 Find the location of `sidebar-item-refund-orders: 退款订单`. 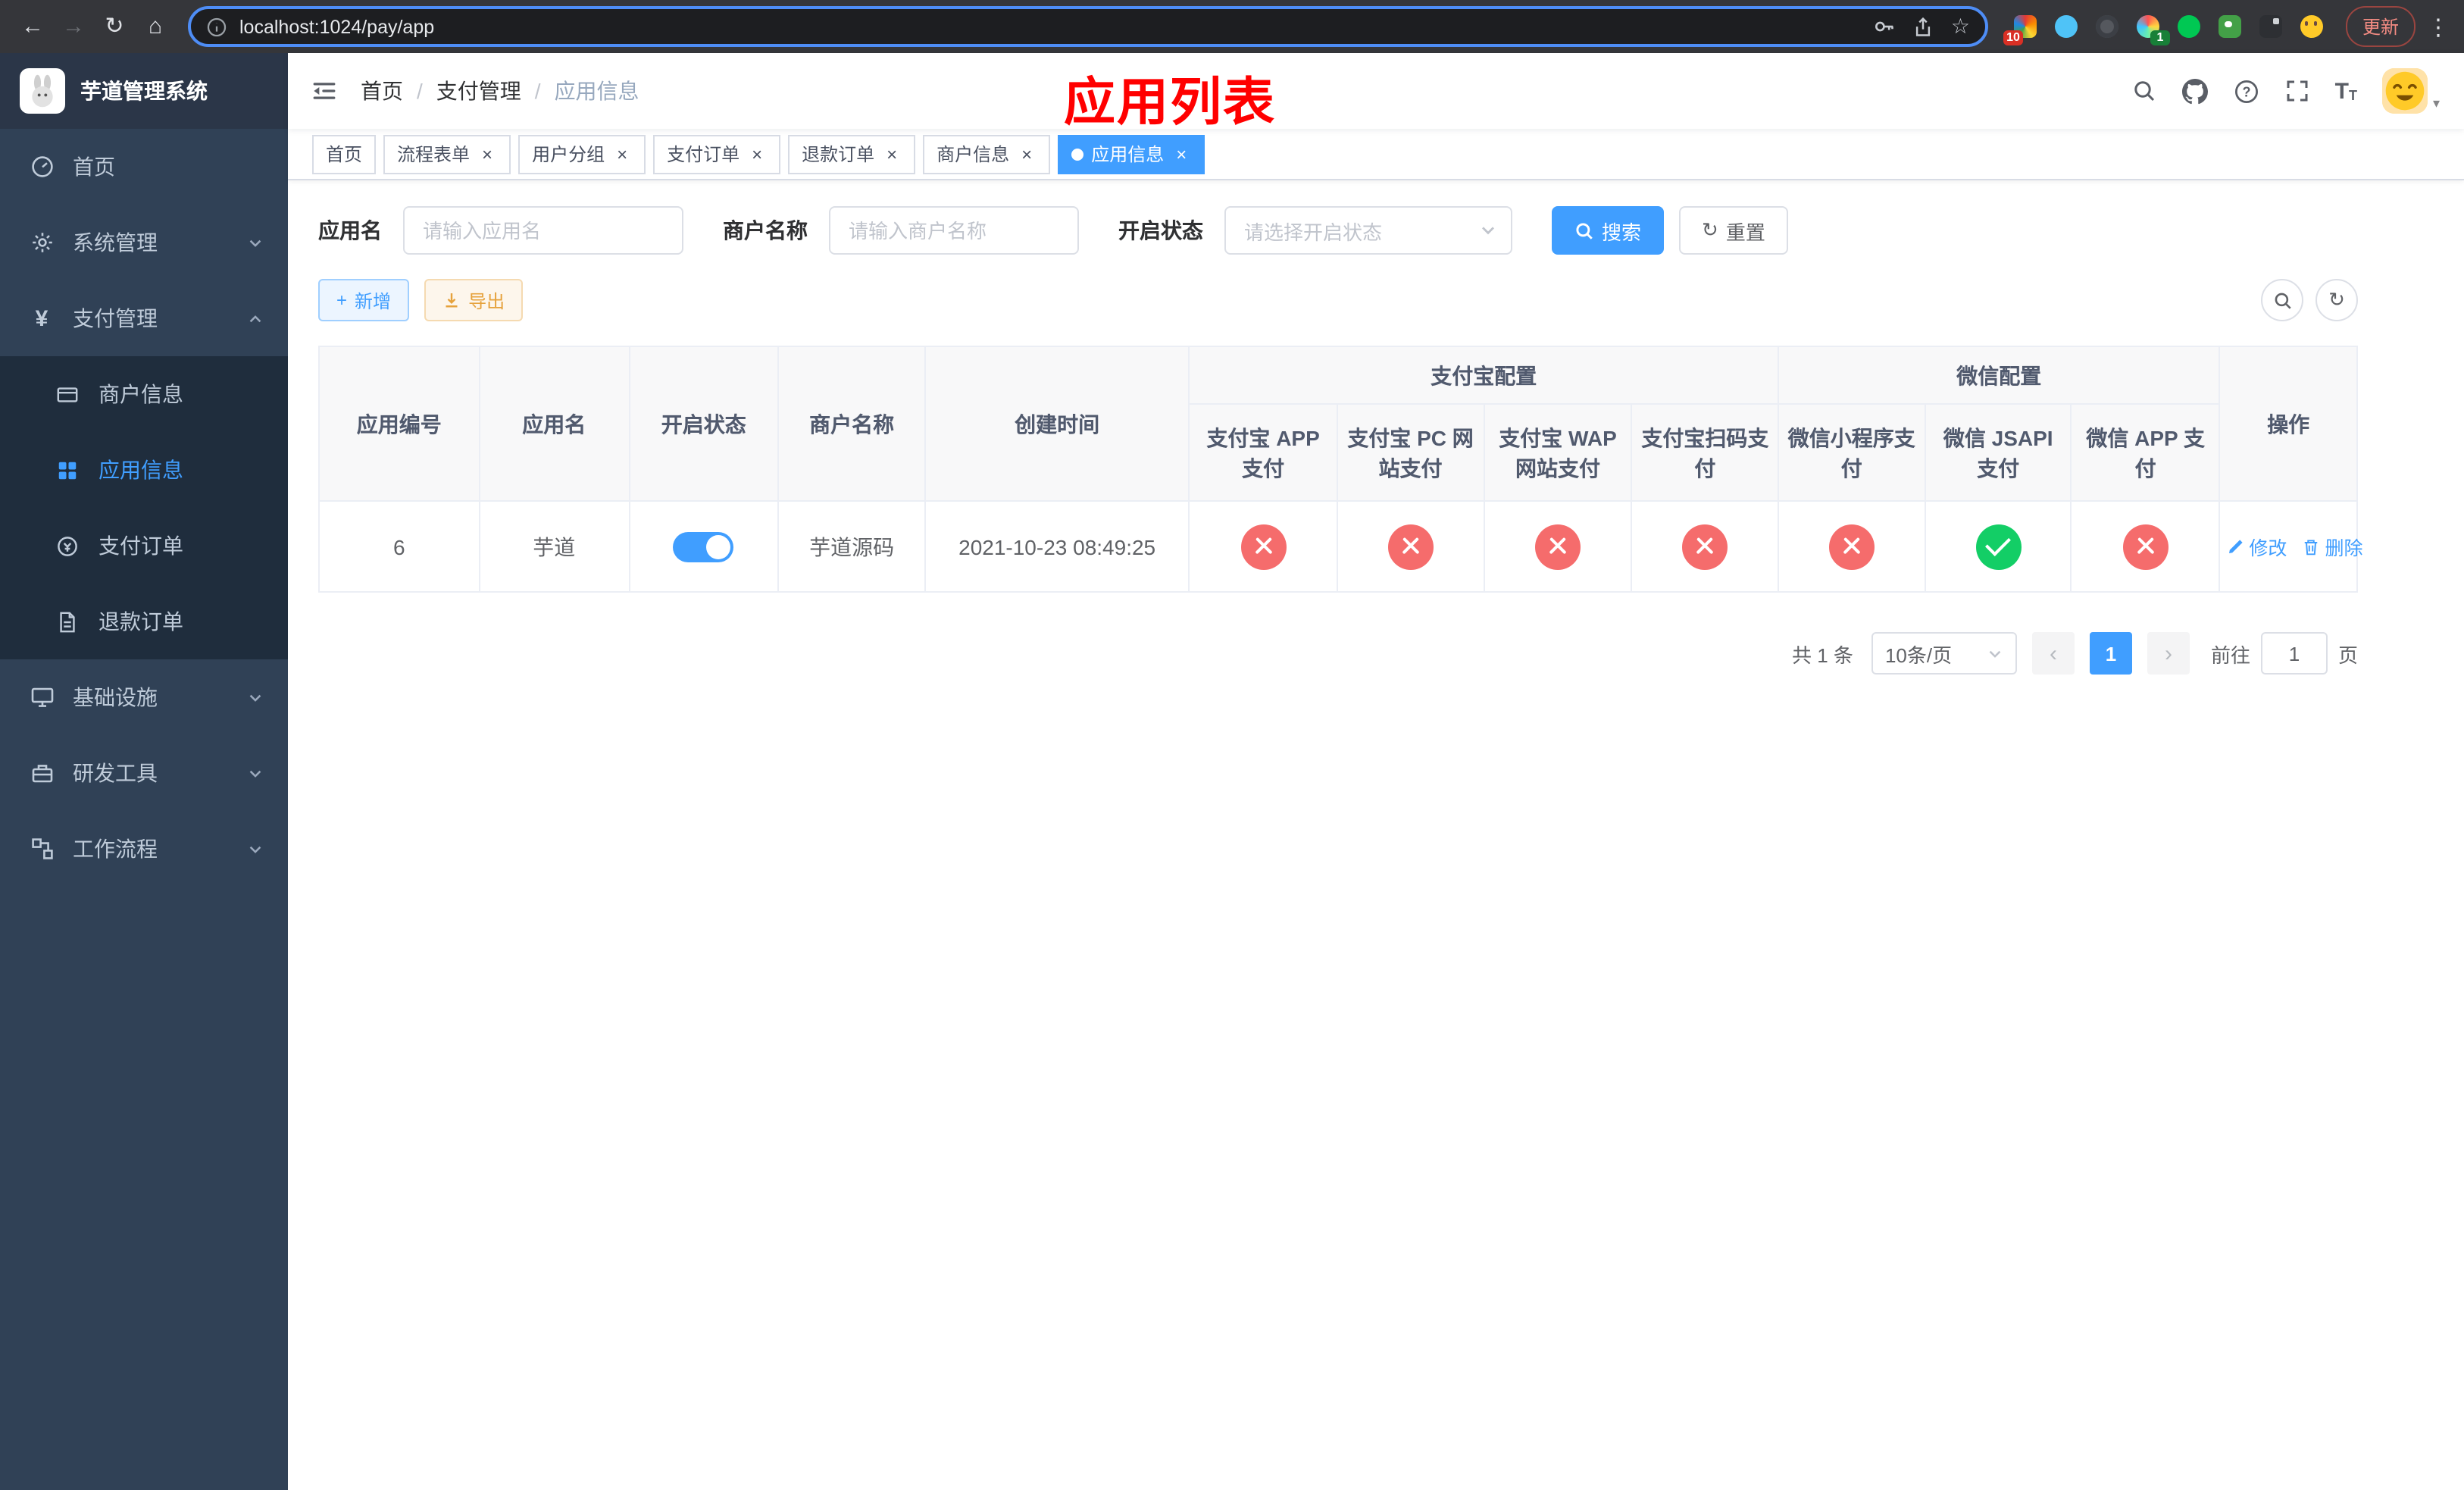

sidebar-item-refund-orders: 退款订单 is located at coordinates (144, 621).